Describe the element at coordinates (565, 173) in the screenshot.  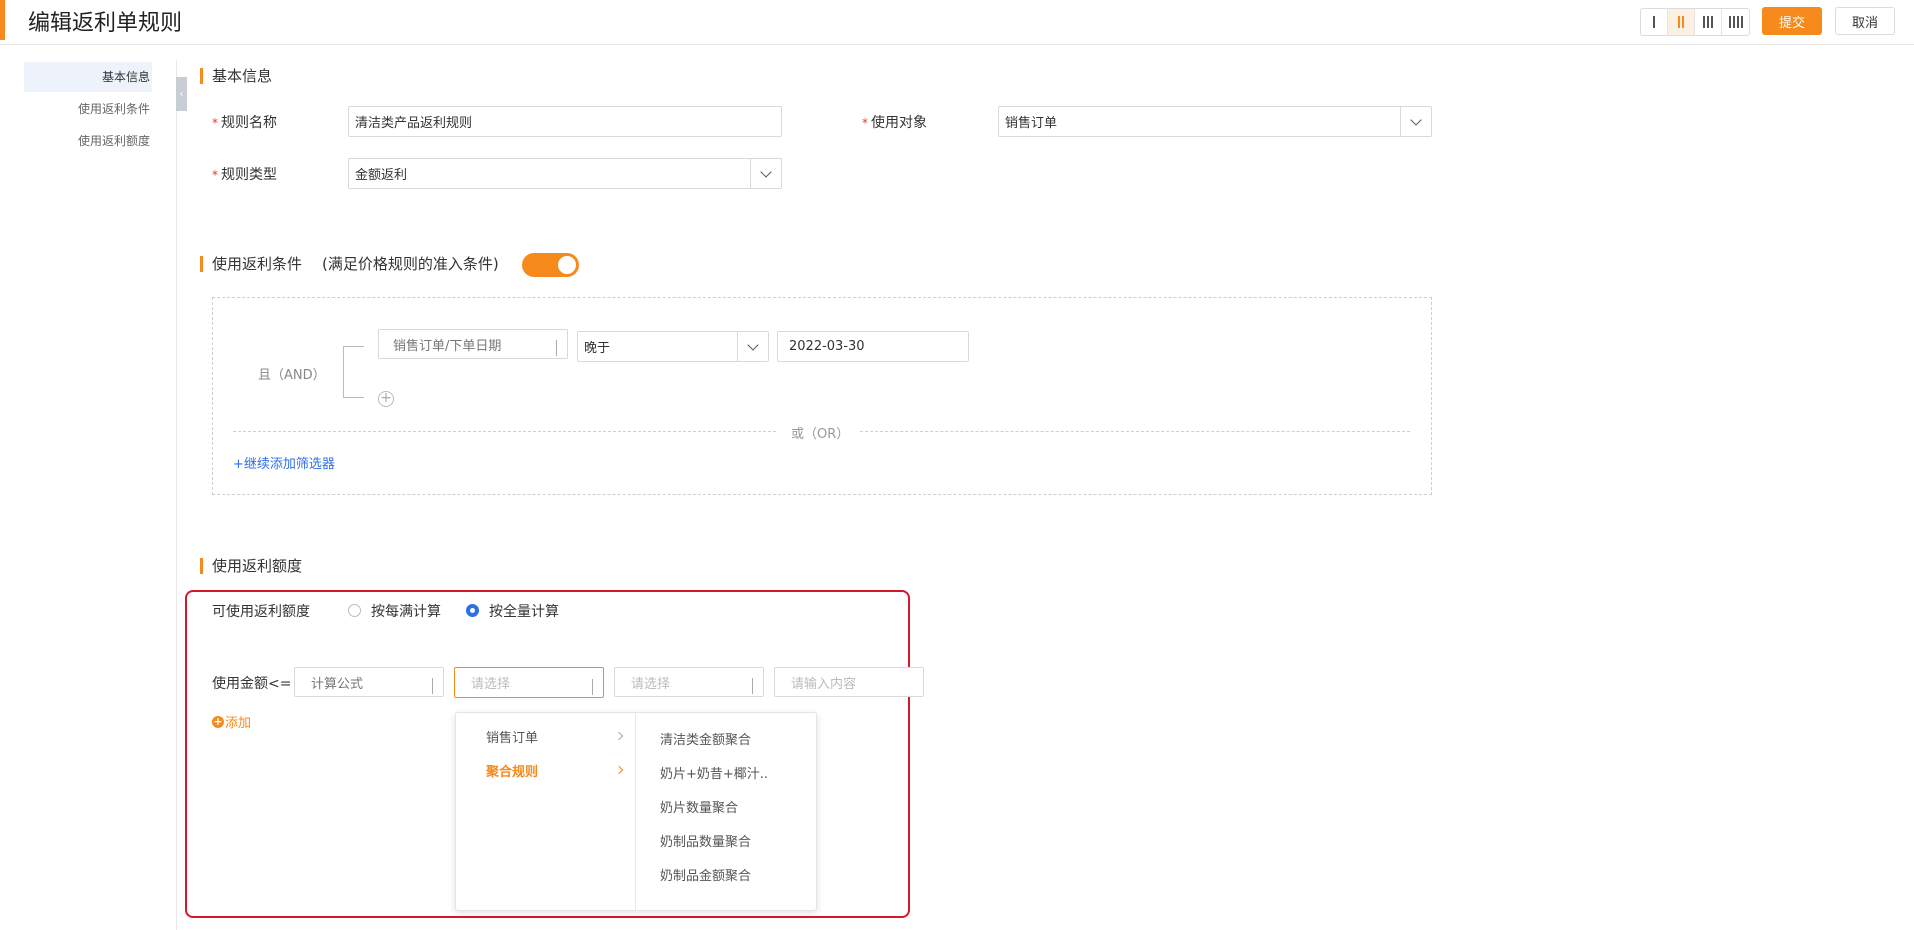
I see `rule-type-select: 金额返利` at that location.